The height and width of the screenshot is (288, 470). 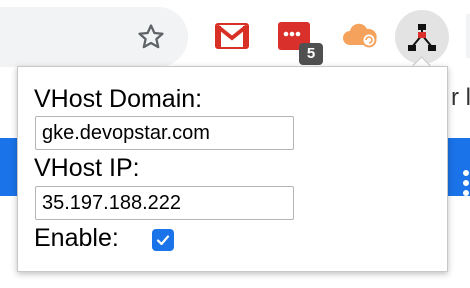 I want to click on enable-label: Enable:, so click(x=76, y=238).